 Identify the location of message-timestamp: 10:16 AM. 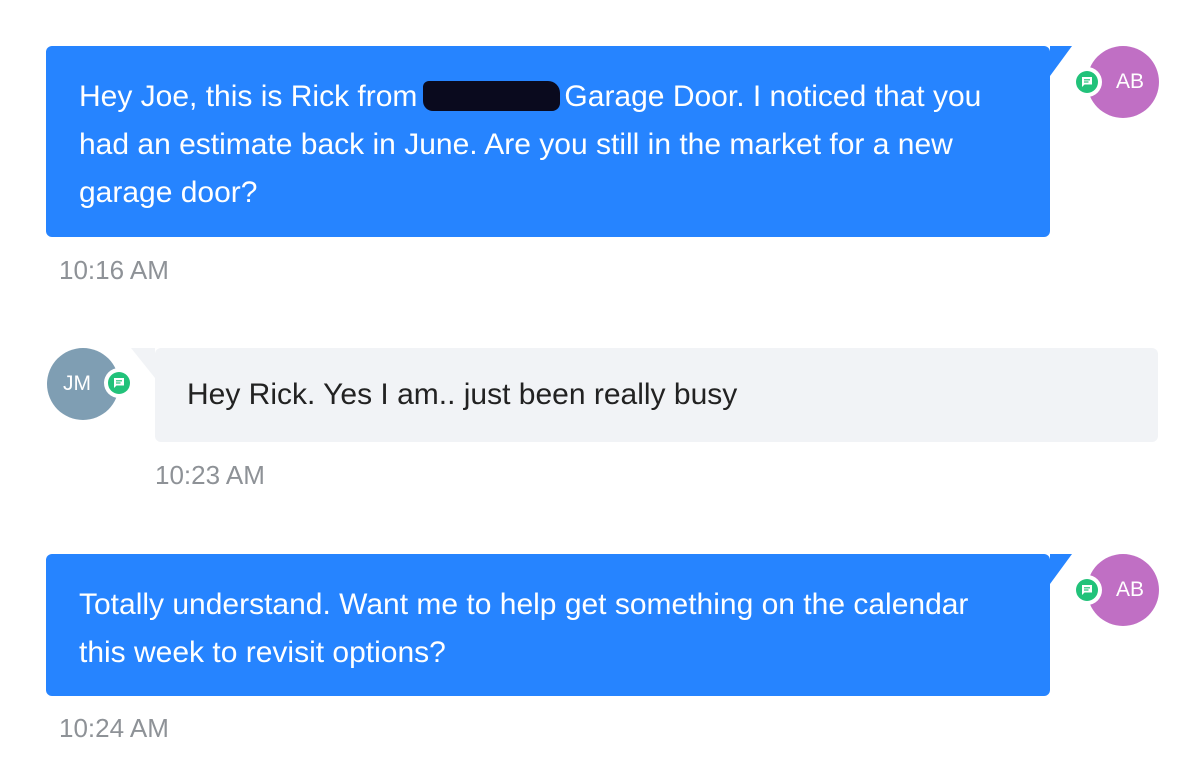
(114, 270).